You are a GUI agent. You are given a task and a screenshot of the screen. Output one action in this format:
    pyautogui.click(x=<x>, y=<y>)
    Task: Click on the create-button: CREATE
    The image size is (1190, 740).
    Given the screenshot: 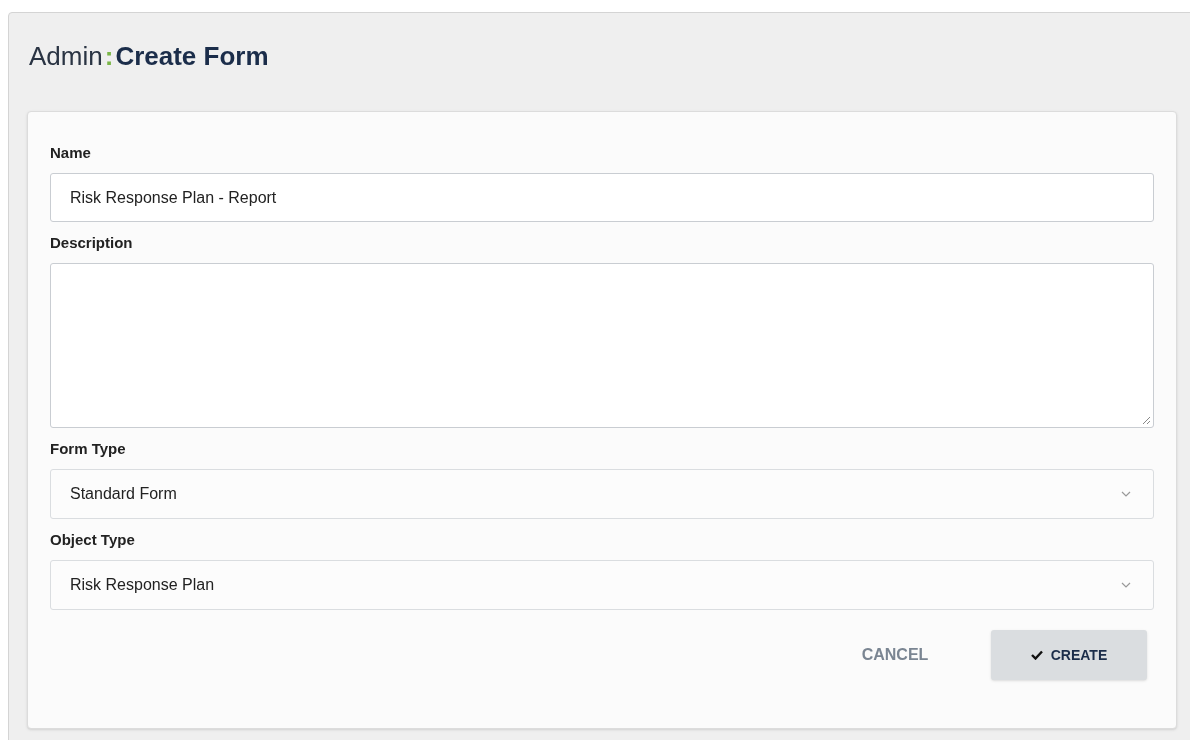 What is the action you would take?
    pyautogui.click(x=1069, y=655)
    